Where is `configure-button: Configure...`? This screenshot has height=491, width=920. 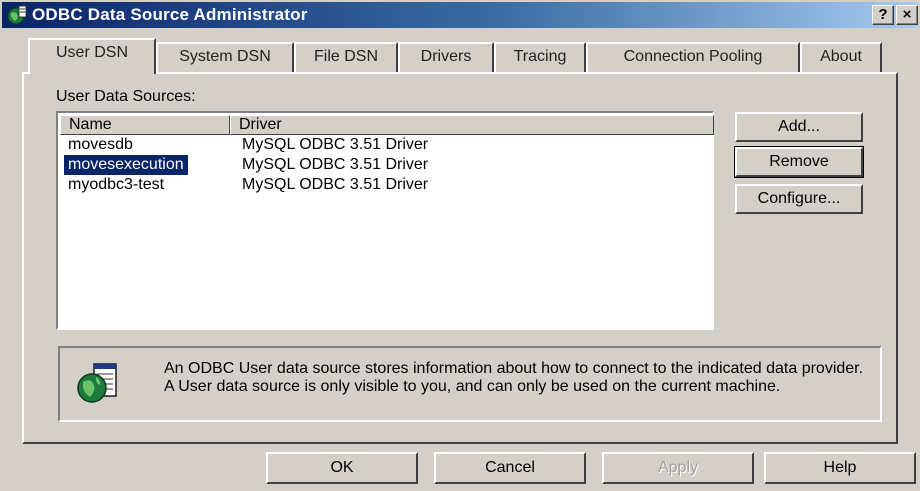
configure-button: Configure... is located at coordinates (799, 199).